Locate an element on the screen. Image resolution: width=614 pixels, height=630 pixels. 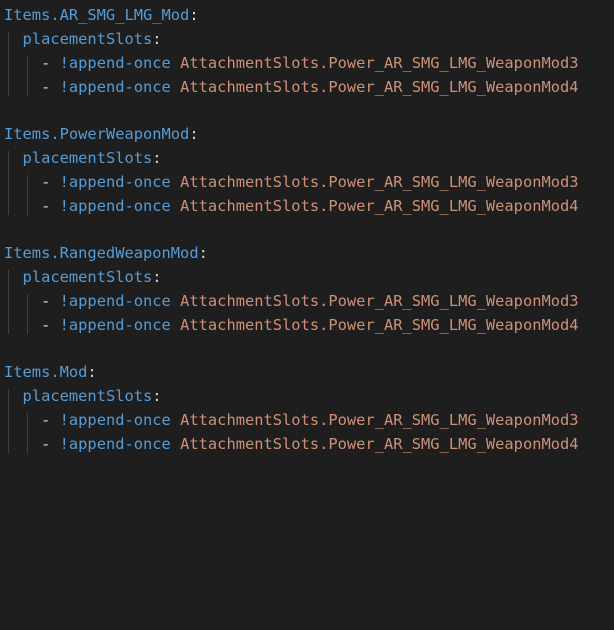
code-line-block-key: Items.RangedWeaponMod: is located at coordinates (106, 254).